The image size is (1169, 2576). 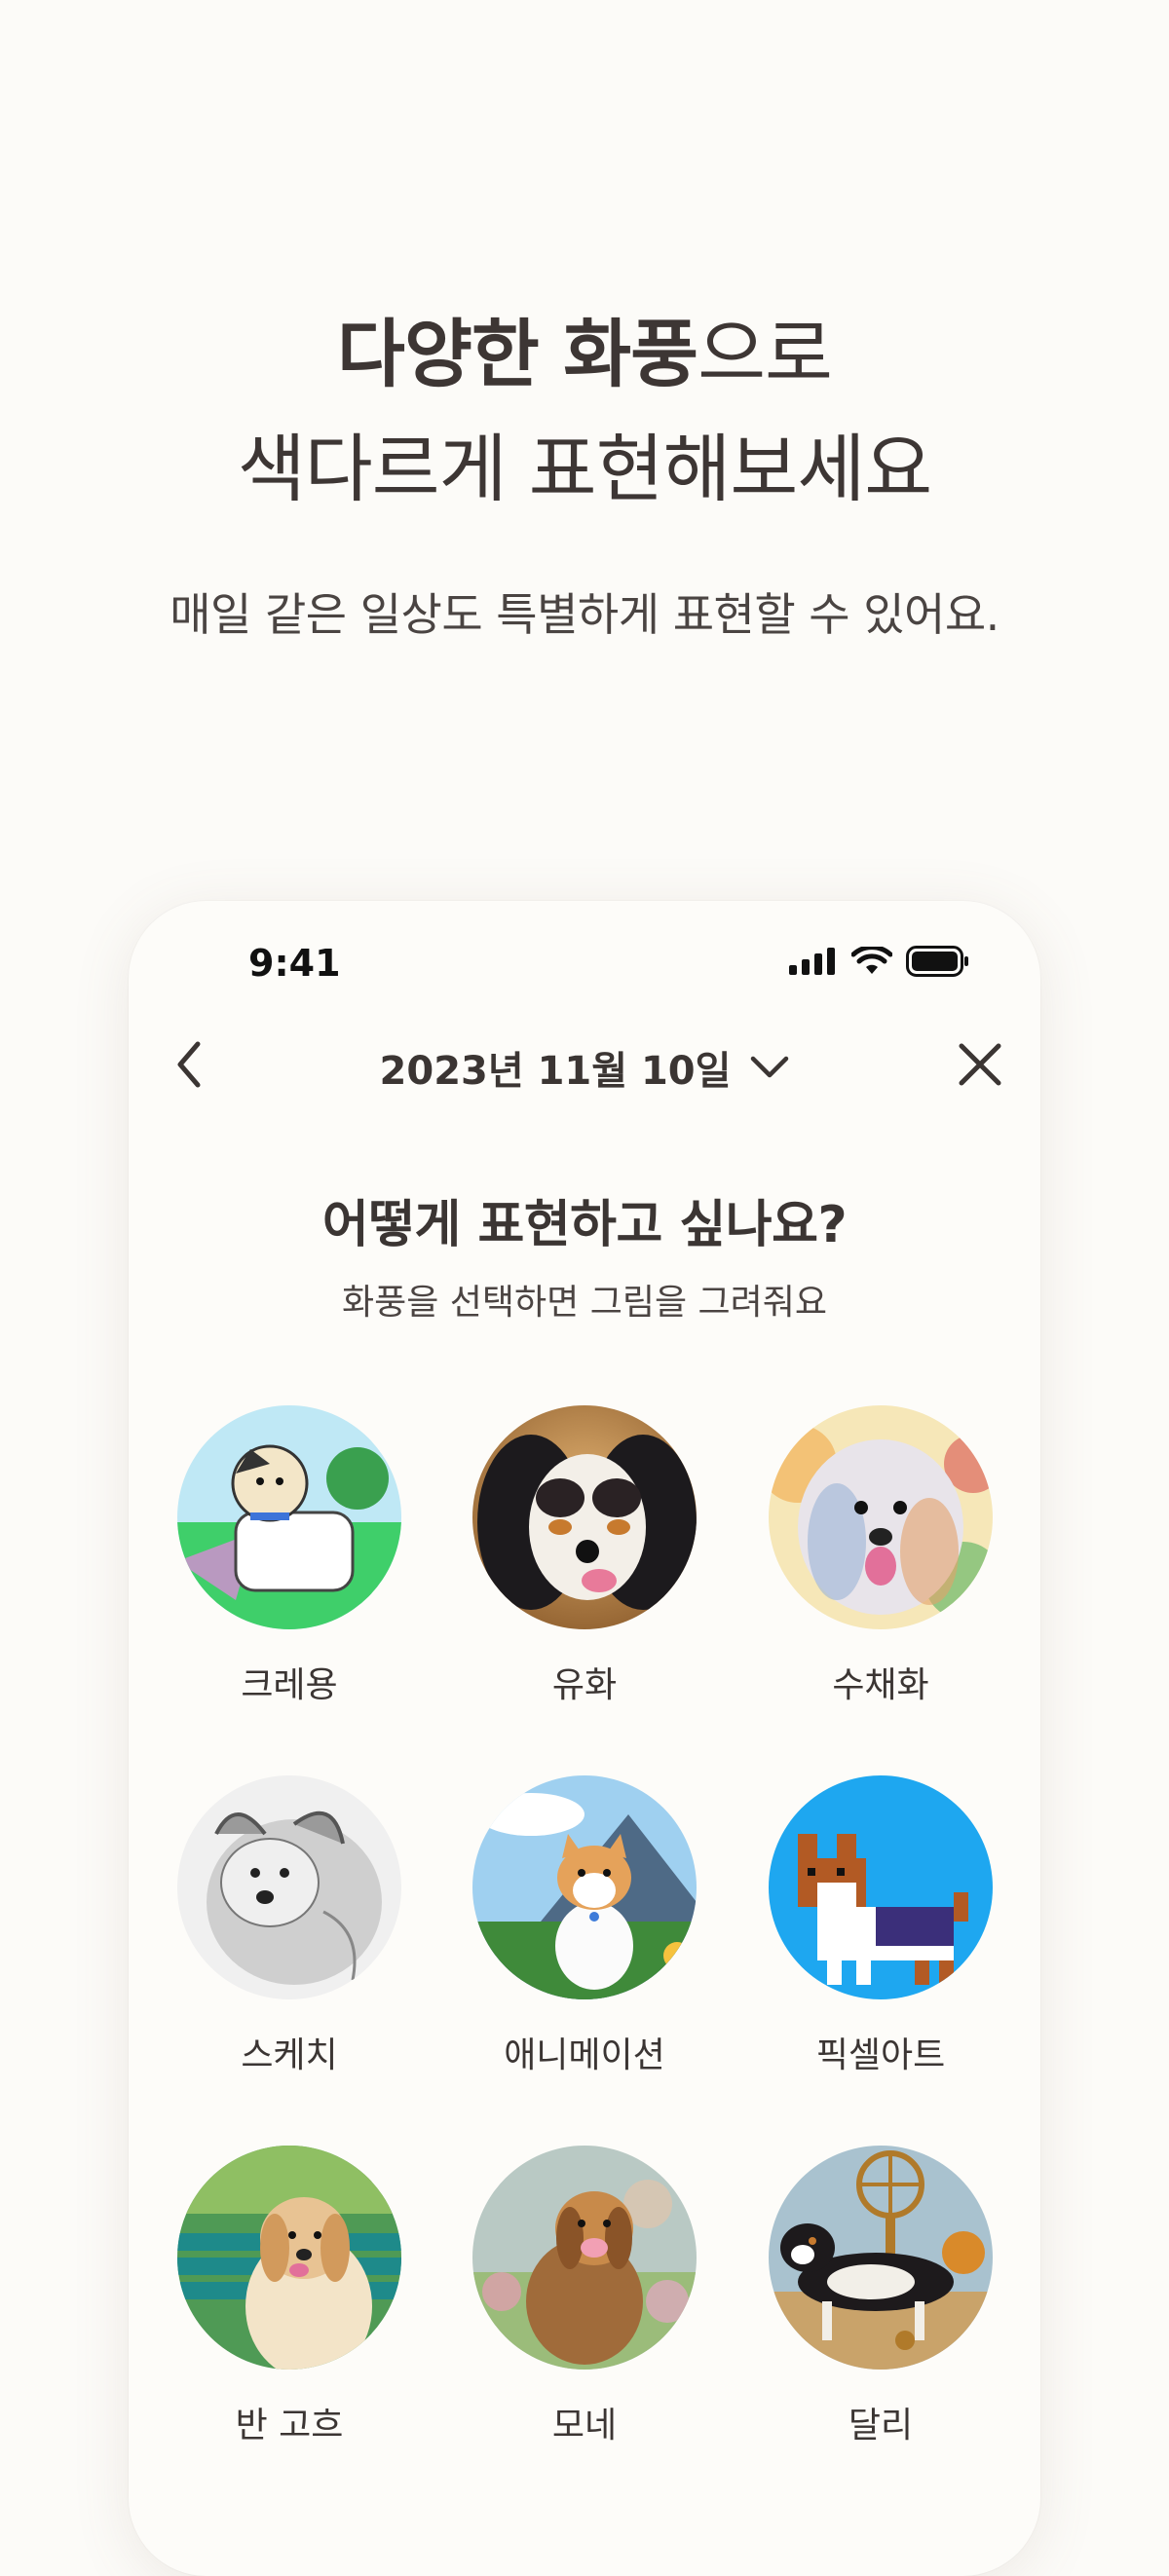 I want to click on watercolor-dog-thumbnail, so click(x=881, y=1517).